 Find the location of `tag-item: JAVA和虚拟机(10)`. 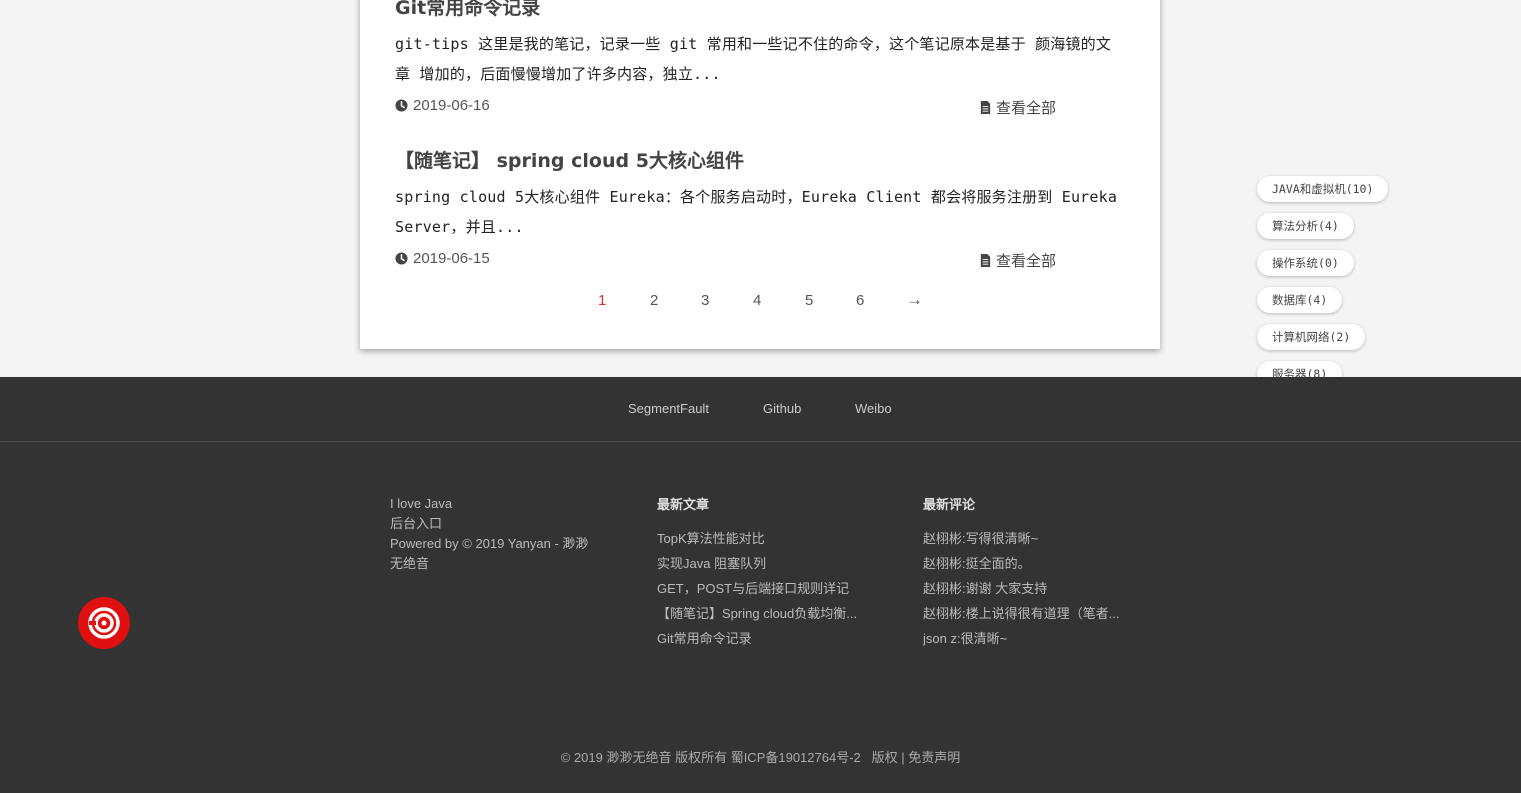

tag-item: JAVA和虚拟机(10) is located at coordinates (1323, 189).